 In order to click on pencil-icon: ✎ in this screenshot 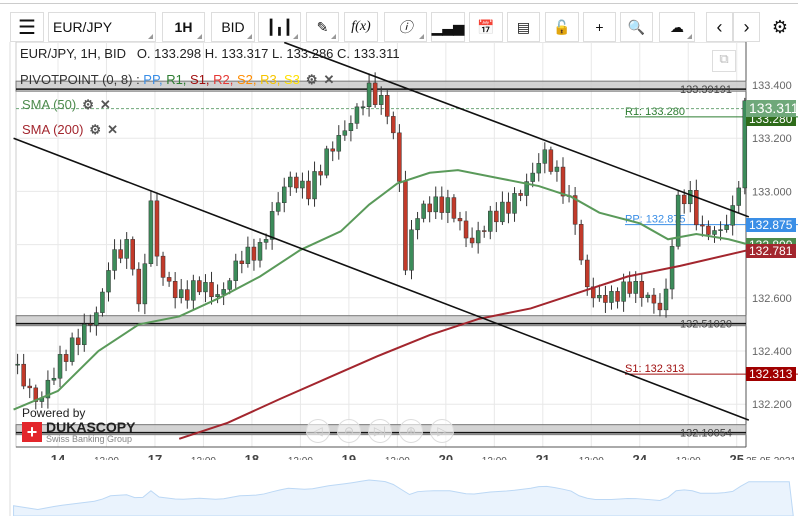, I will do `click(322, 26)`.